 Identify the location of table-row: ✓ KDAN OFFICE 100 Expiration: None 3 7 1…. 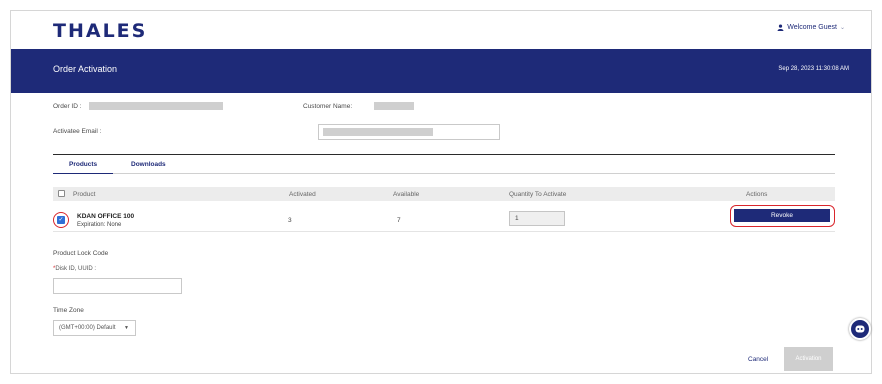
(444, 218).